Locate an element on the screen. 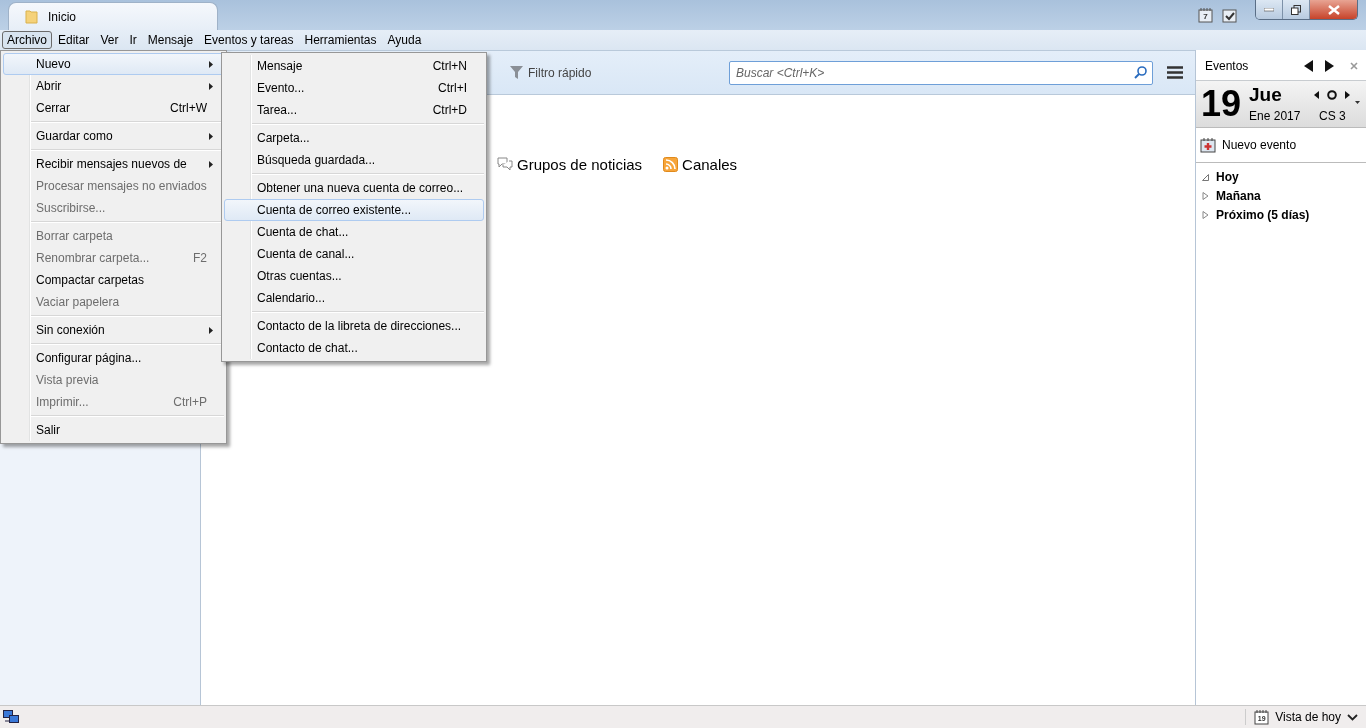 This screenshot has width=1366, height=728. minimize-icon is located at coordinates (1269, 9).